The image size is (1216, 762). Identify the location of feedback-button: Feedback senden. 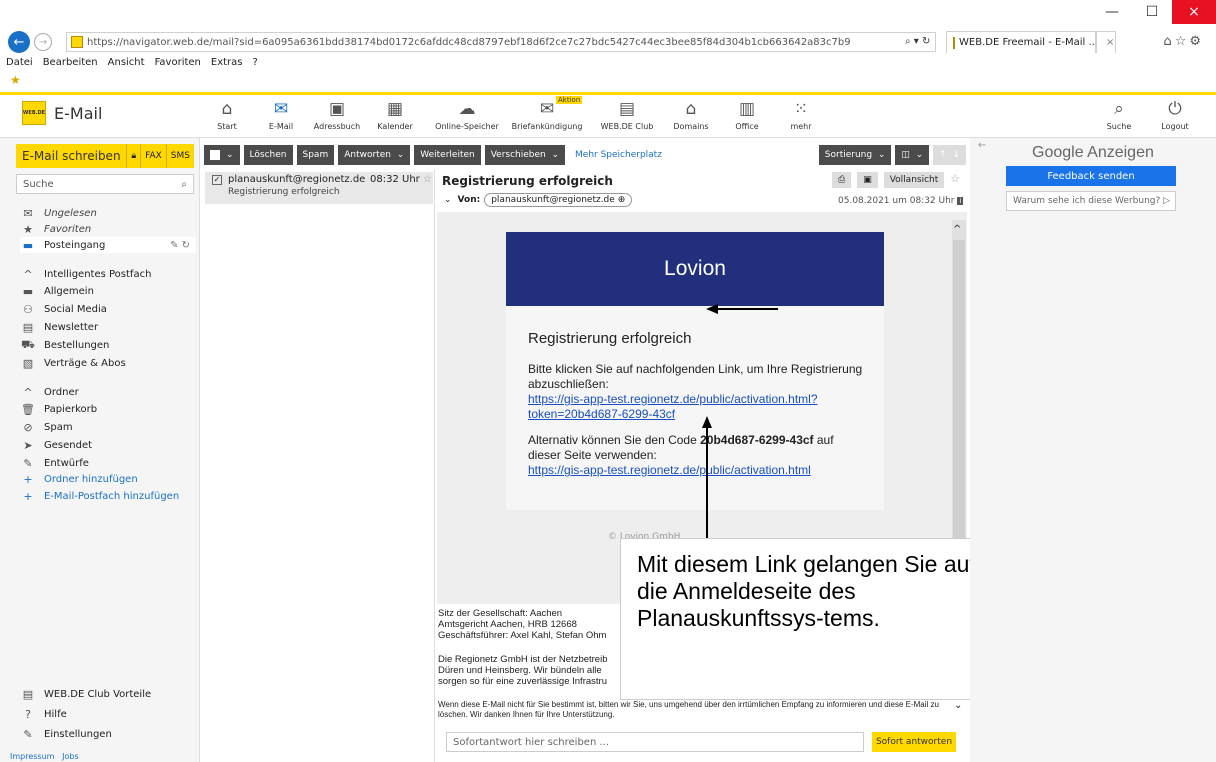
(1091, 176).